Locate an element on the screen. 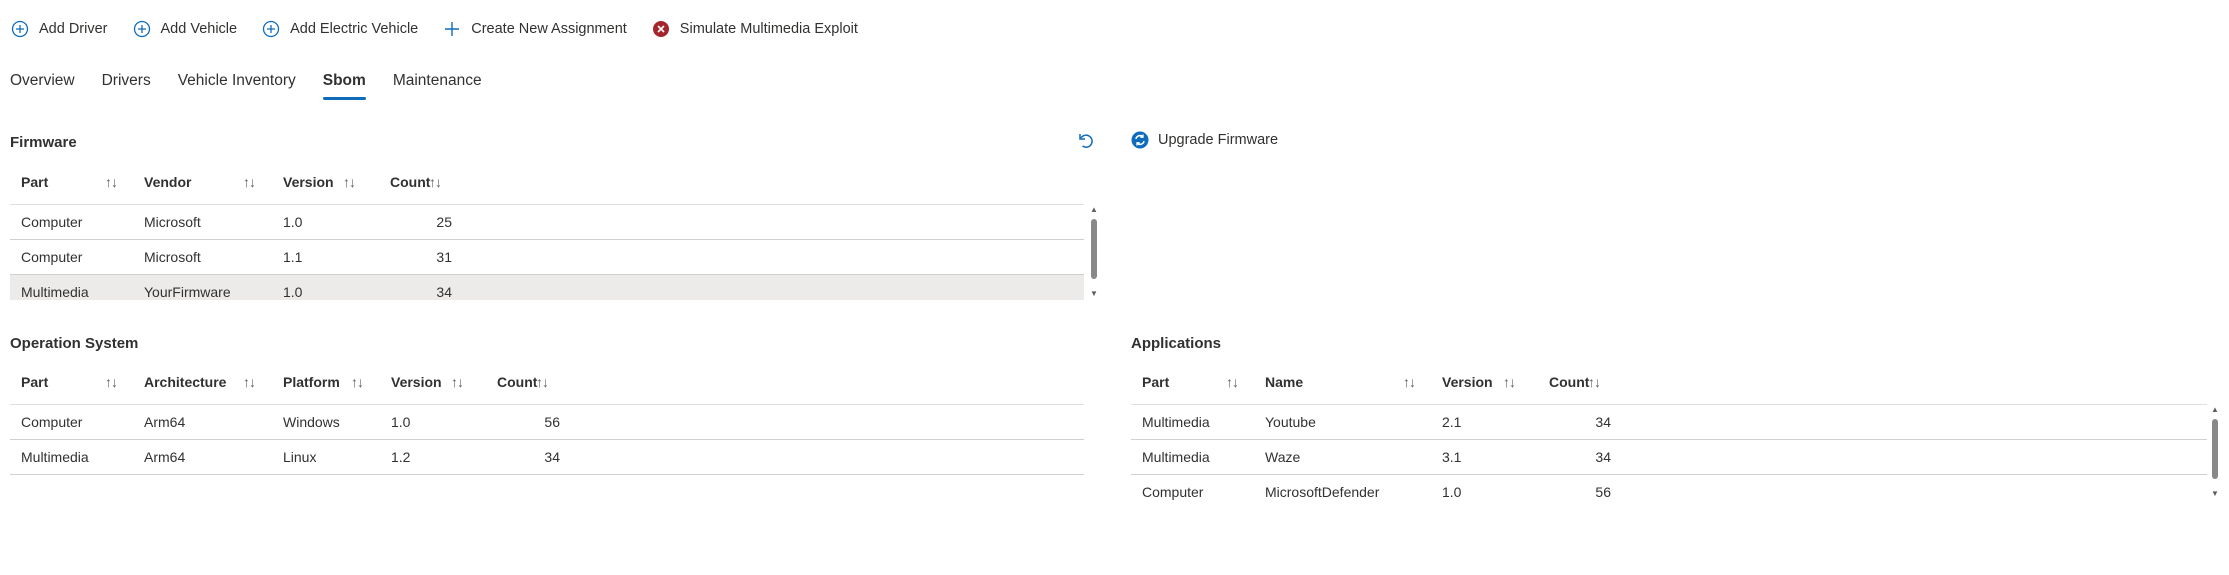 The height and width of the screenshot is (575, 2229). firmware-table-header: Part ↑↓ Vendor ↑↓ Version ↑↓ Count ↑↓ is located at coordinates (547, 182).